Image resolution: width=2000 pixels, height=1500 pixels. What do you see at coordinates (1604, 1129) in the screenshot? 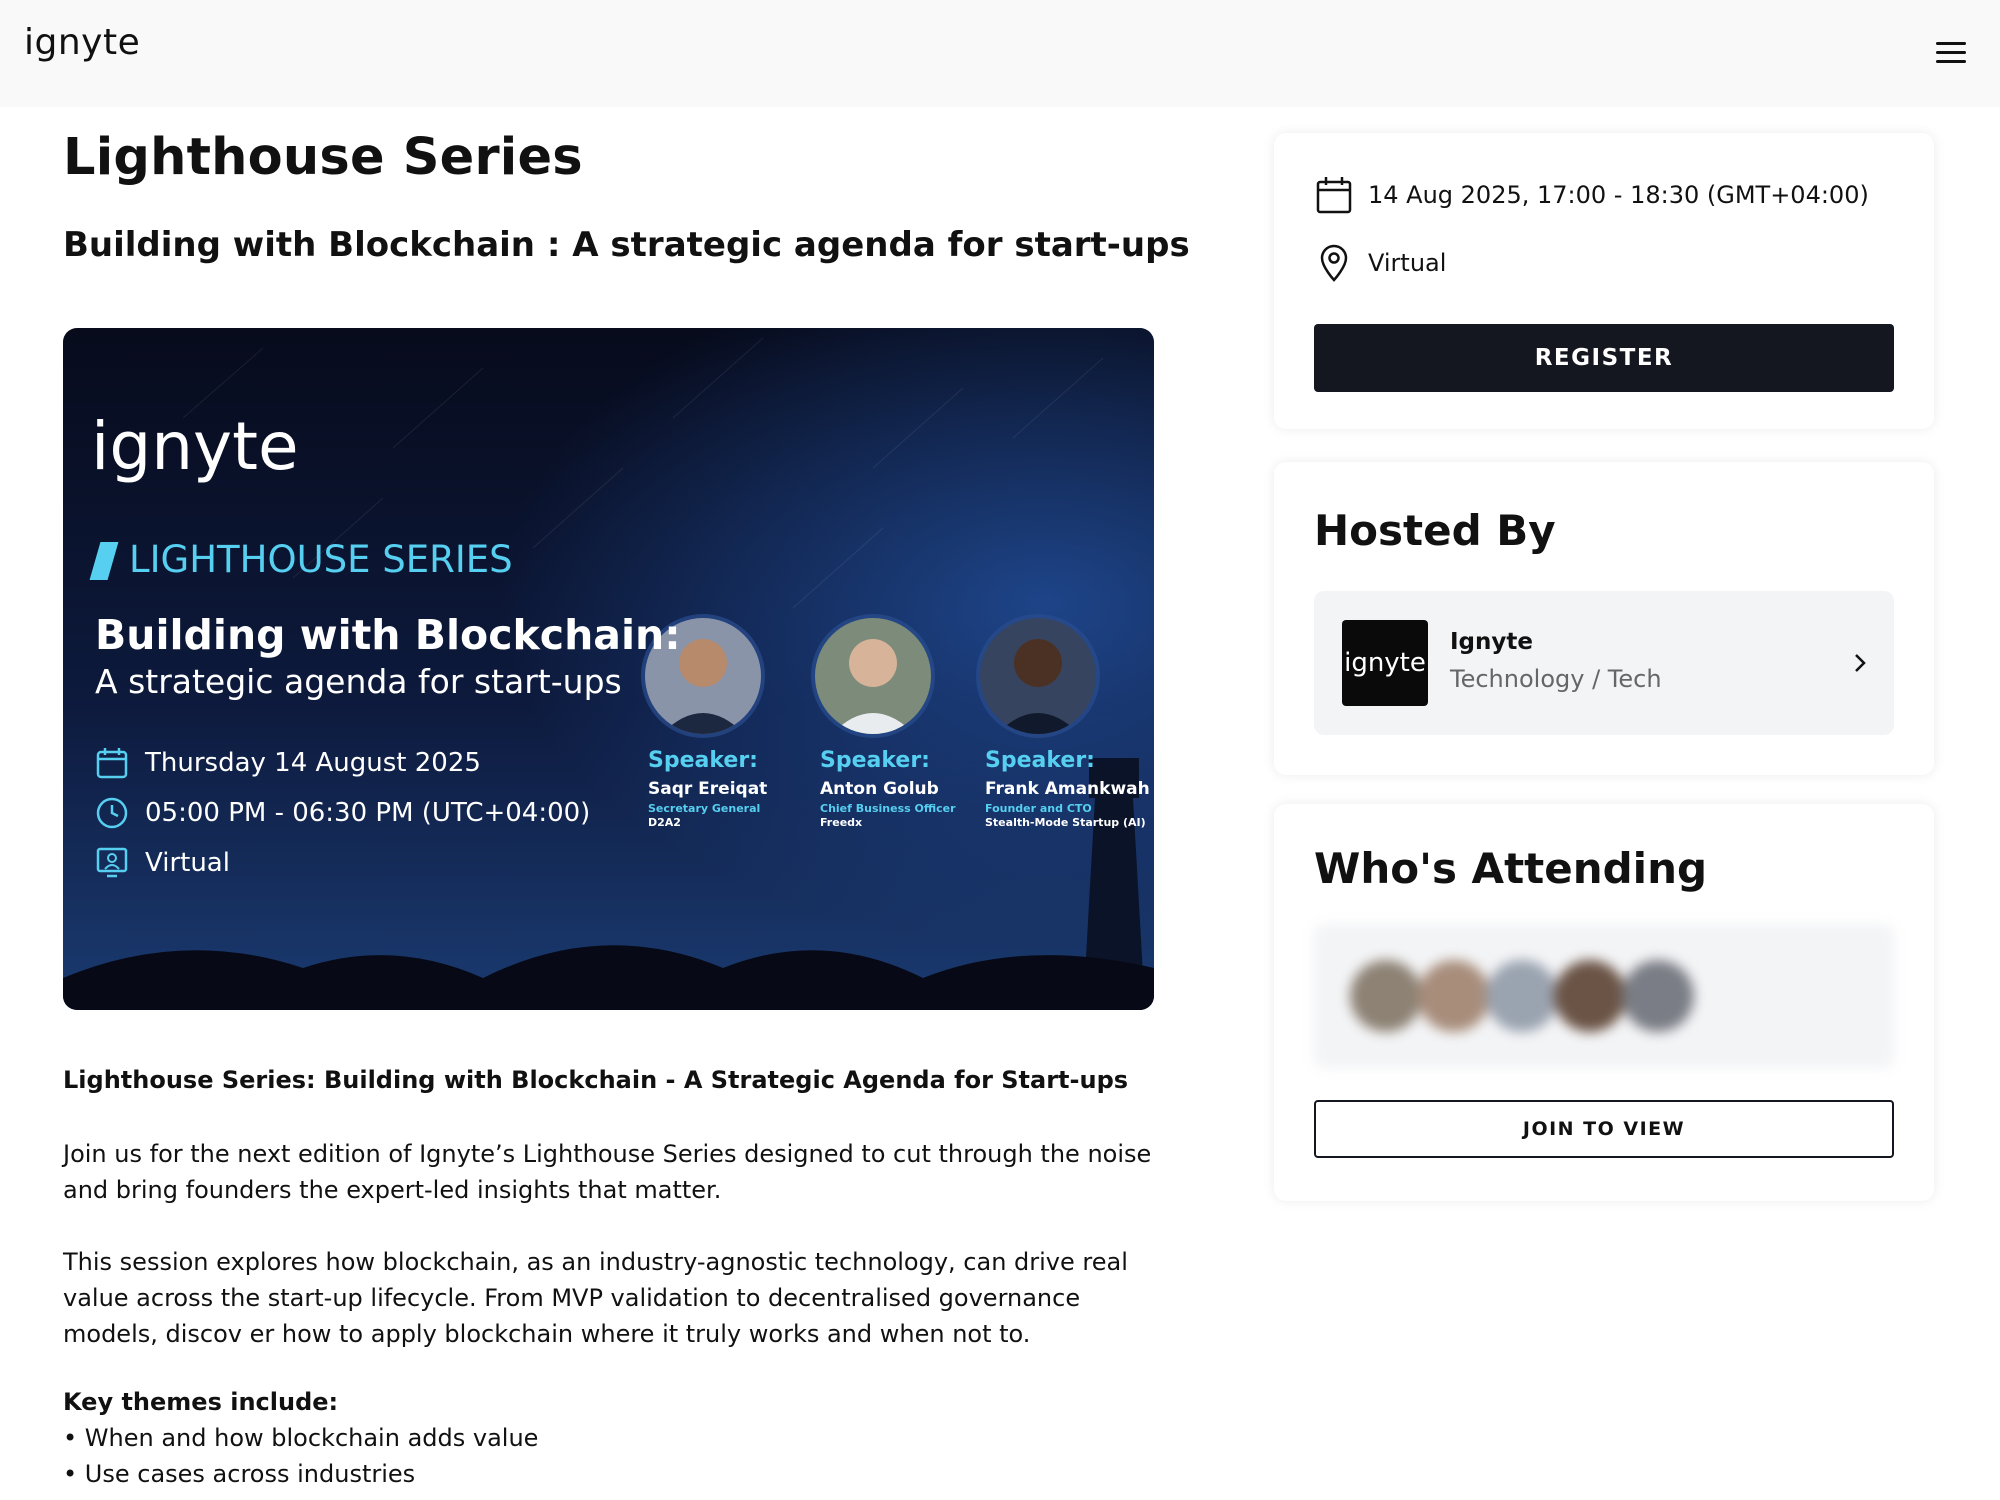
I see `join-to-view-button: JOIN TO VIEW` at bounding box center [1604, 1129].